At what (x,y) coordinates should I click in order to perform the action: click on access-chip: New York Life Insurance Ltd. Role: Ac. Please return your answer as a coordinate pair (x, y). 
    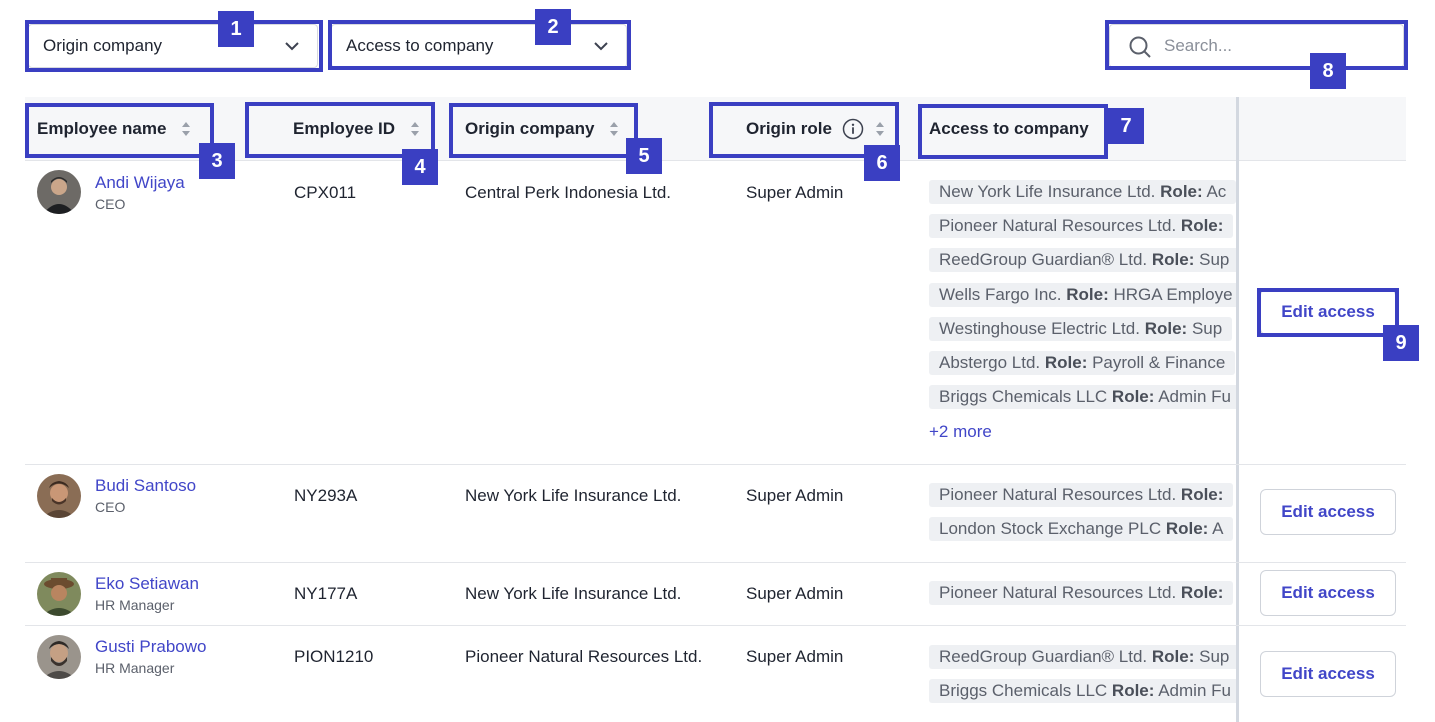
    Looking at the image, I should click on (1082, 192).